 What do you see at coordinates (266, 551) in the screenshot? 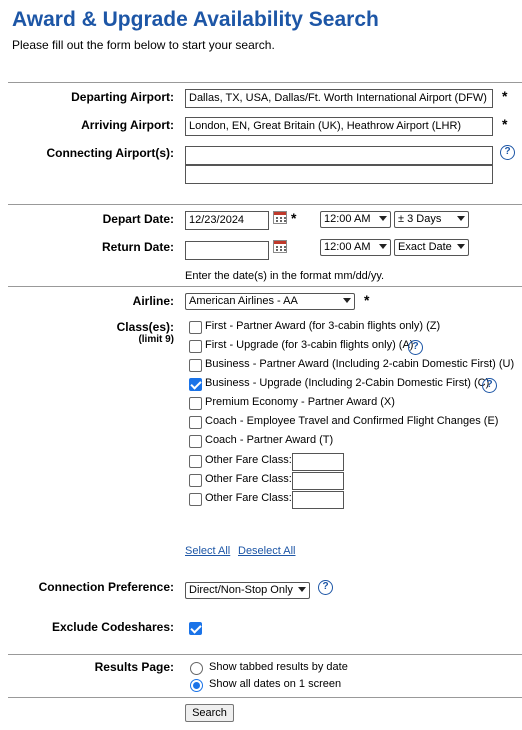
I see `deselect-all-link: Deselect All` at bounding box center [266, 551].